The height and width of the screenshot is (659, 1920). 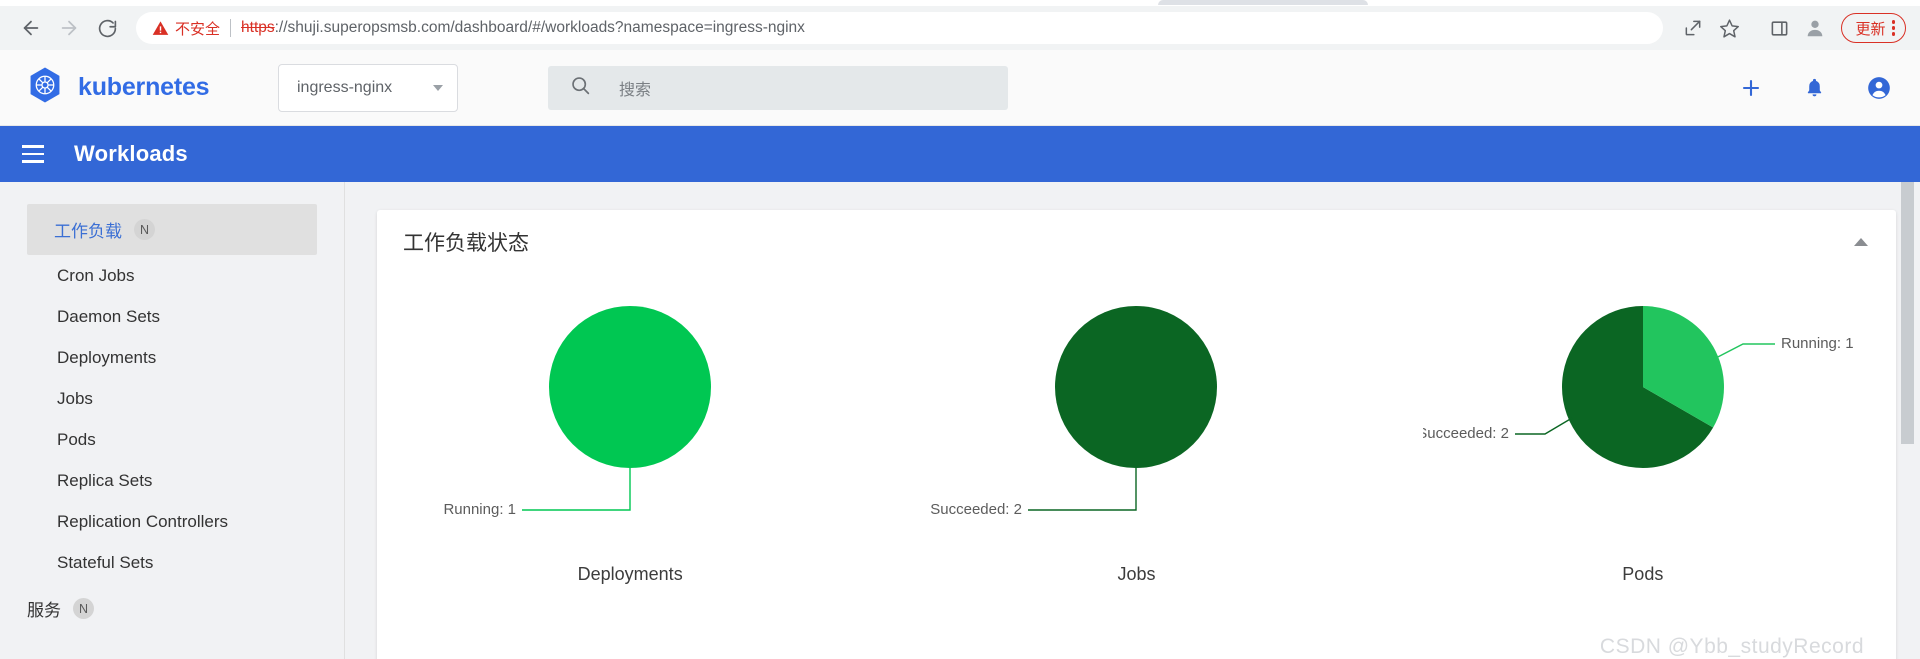 I want to click on chart-caption: Jobs, so click(x=1136, y=574).